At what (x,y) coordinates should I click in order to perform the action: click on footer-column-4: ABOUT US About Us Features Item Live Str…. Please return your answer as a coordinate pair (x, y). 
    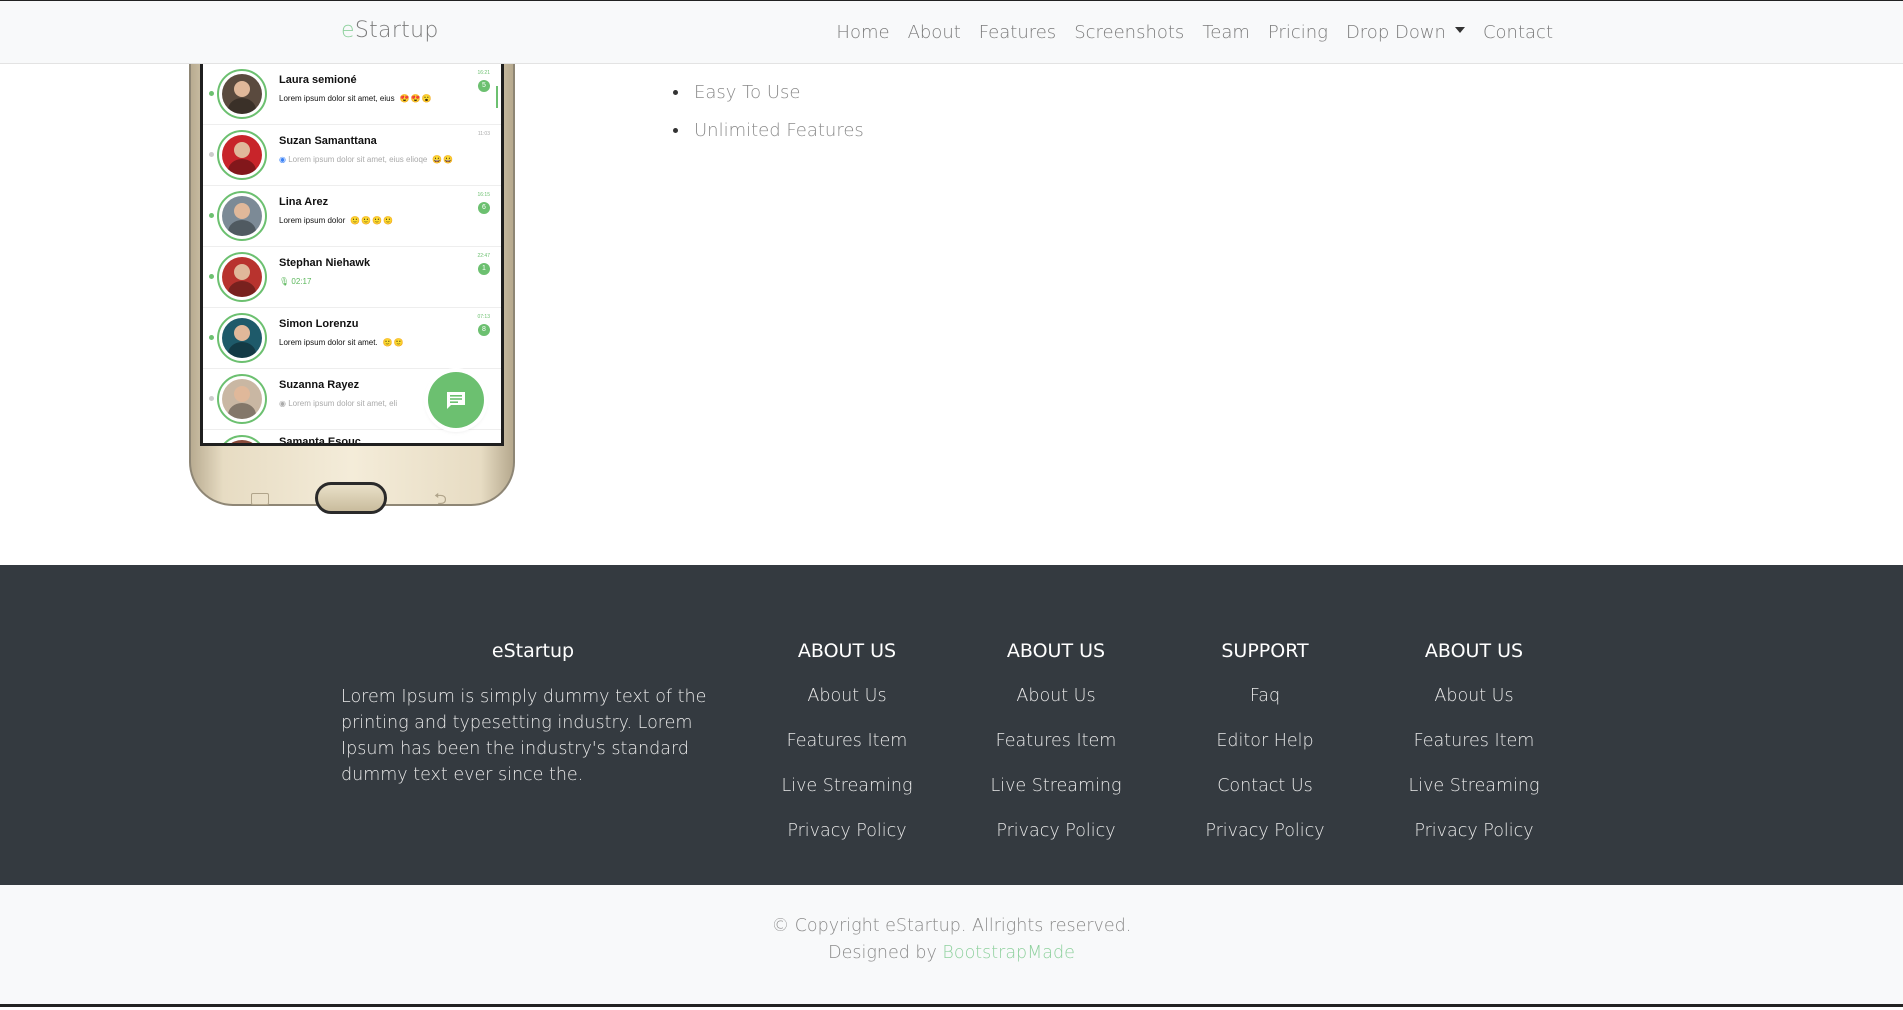
    Looking at the image, I should click on (1474, 752).